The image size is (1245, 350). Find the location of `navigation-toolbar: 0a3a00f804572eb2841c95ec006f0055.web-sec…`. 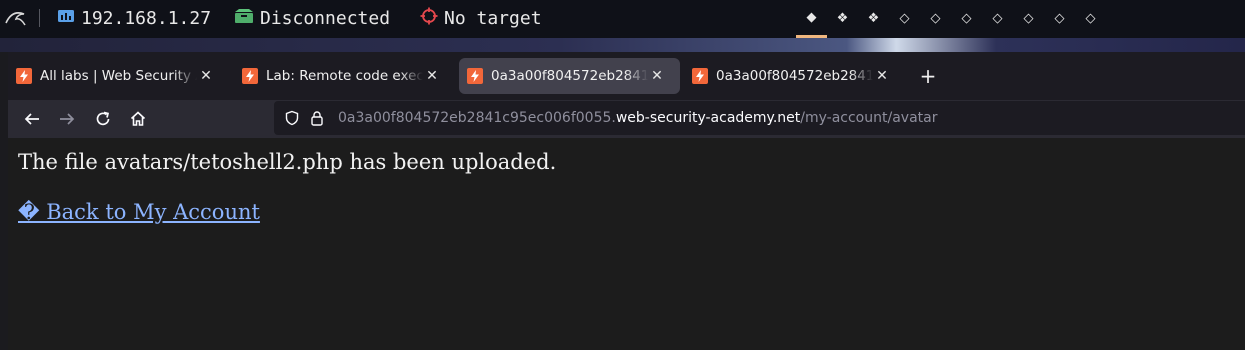

navigation-toolbar: 0a3a00f804572eb2841c95ec006f0055.web-sec… is located at coordinates (626, 119).